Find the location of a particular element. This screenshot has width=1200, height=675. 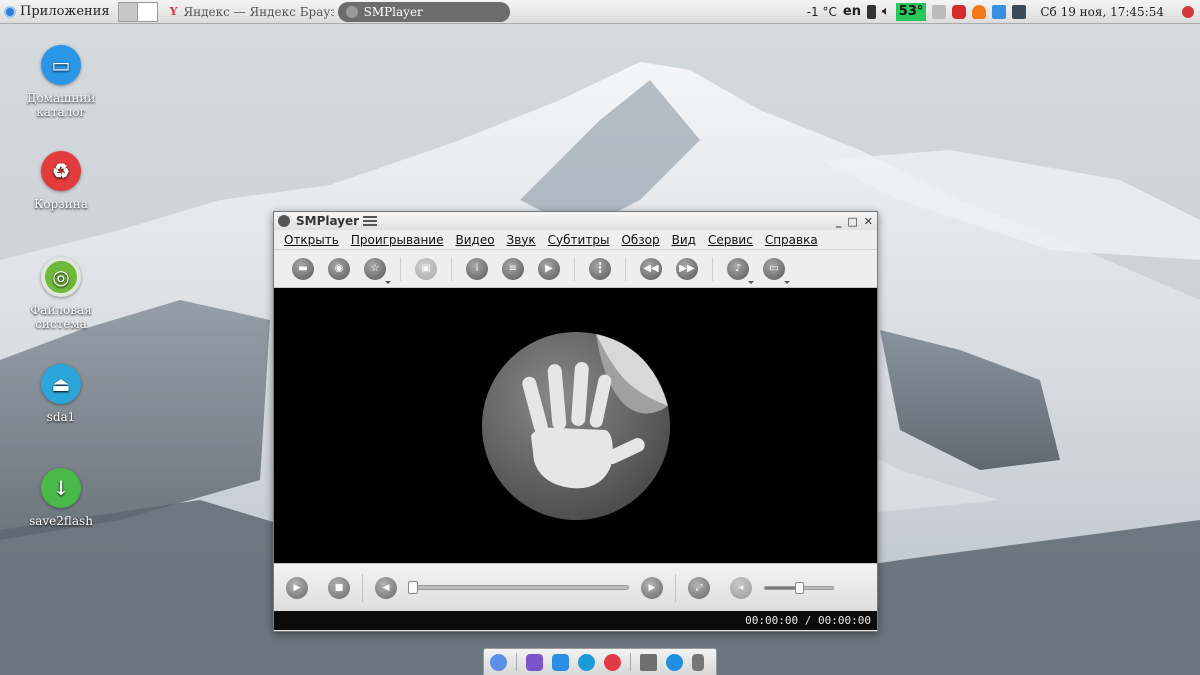

yandex-browser-icon: Y is located at coordinates (173, 11).